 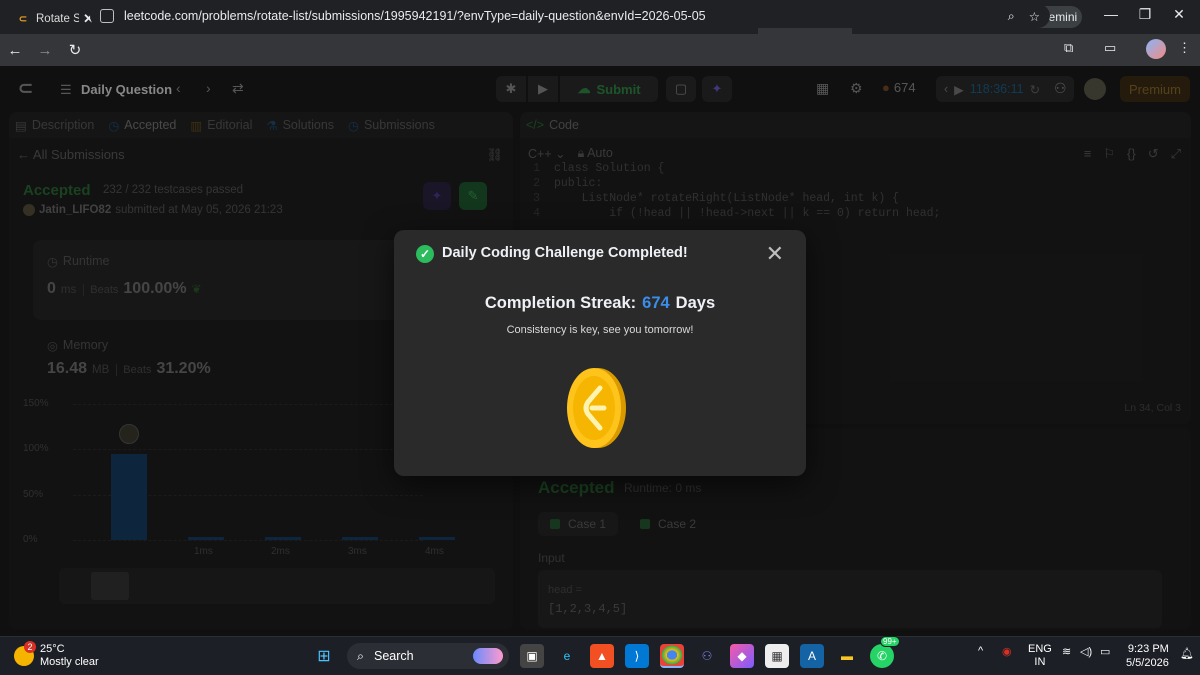 I want to click on search-icon: ⌕, so click(x=361, y=655).